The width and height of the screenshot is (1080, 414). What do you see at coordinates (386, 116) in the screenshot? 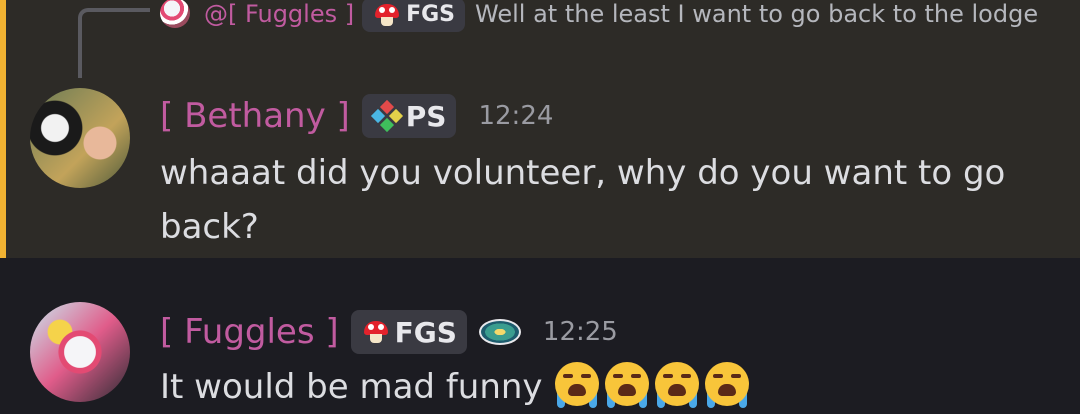
I see `four-diamond-icon` at bounding box center [386, 116].